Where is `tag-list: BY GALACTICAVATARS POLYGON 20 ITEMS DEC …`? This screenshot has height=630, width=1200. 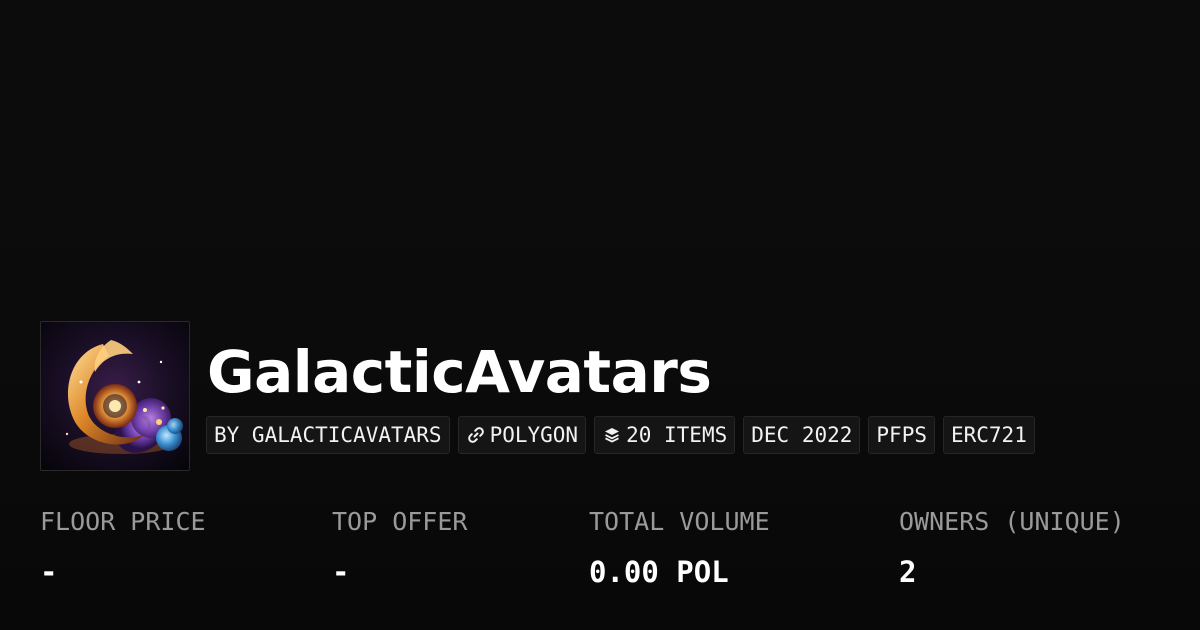
tag-list: BY GALACTICAVATARS POLYGON 20 ITEMS DEC … is located at coordinates (620, 435).